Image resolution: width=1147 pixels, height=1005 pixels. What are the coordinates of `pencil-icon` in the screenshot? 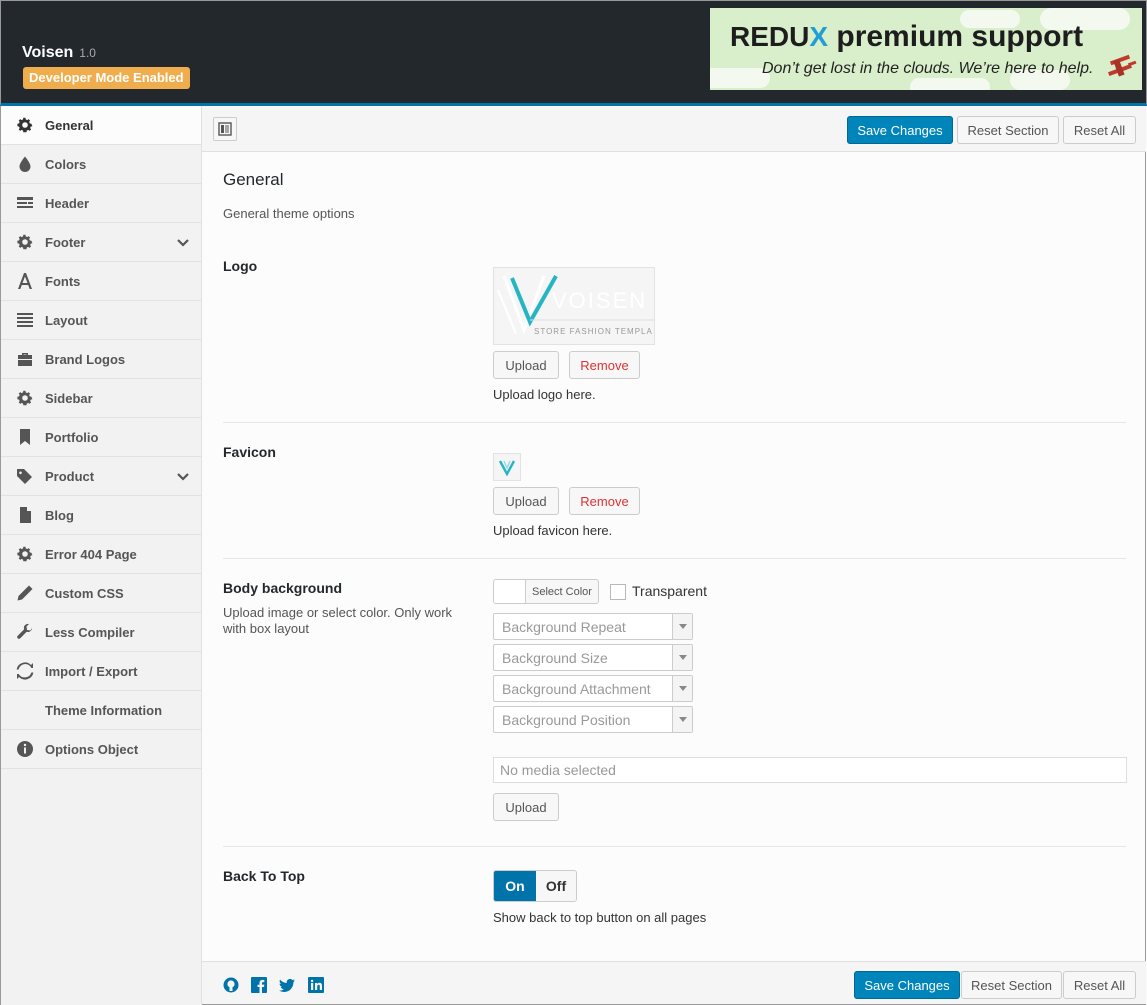 It's located at (25, 593).